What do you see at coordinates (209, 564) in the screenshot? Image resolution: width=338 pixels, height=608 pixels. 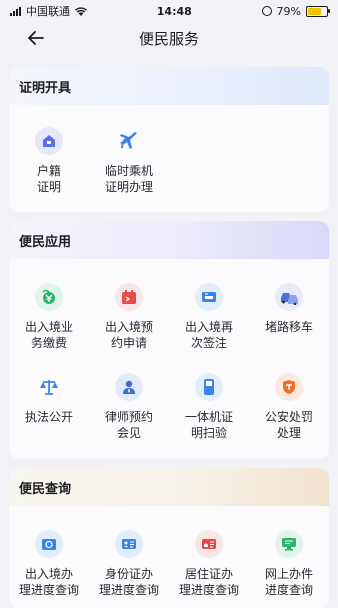 I see `service-item-residence-permit-progress: 居住证办 理进度查询` at bounding box center [209, 564].